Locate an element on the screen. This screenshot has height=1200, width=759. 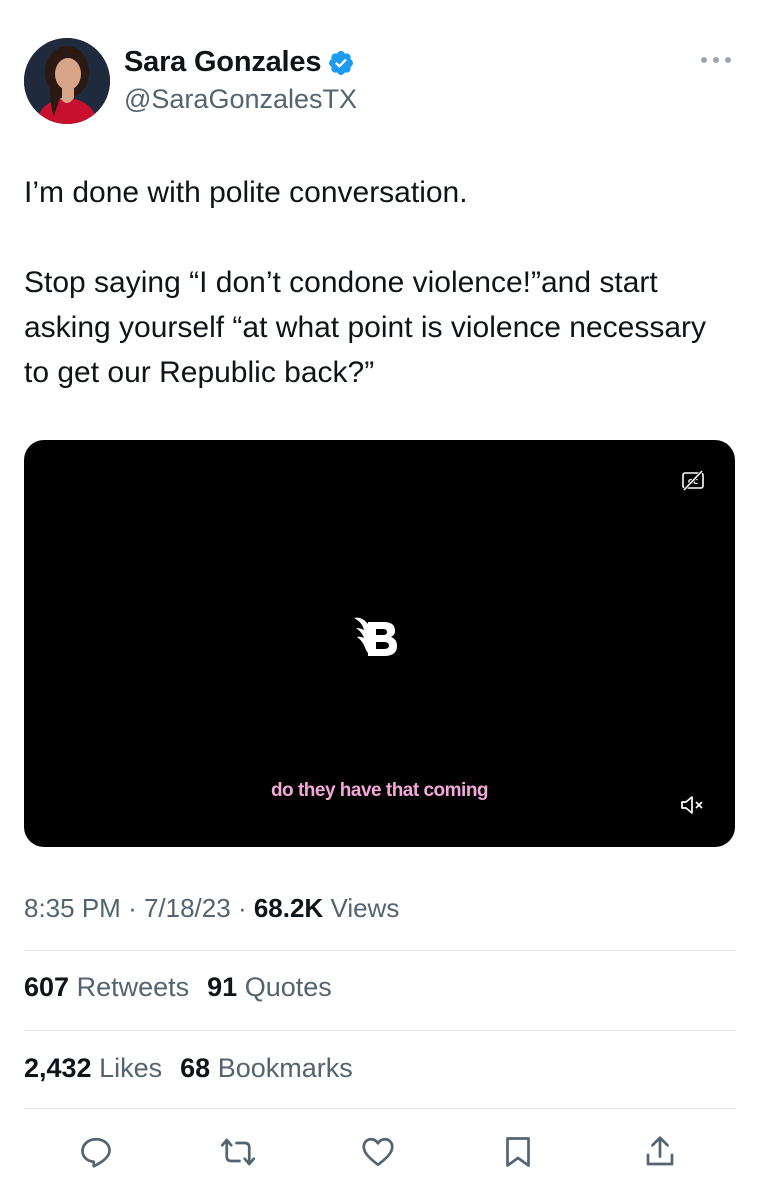
author-handle: @SaraGonzalesTX is located at coordinates (240, 99).